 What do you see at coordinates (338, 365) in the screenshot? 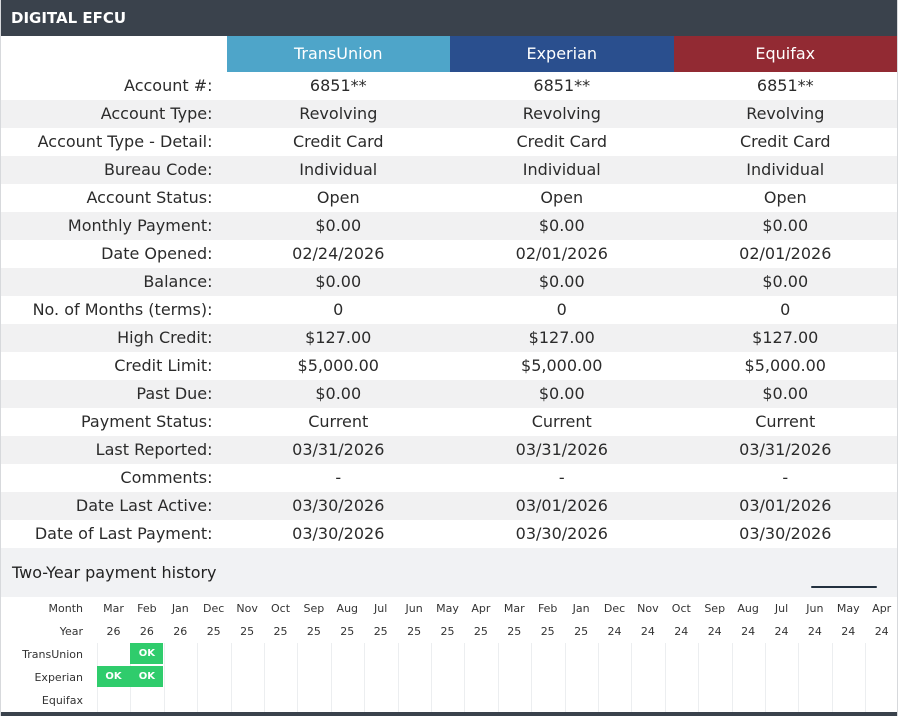
I see `detail-value-transunion: $5,000.00` at bounding box center [338, 365].